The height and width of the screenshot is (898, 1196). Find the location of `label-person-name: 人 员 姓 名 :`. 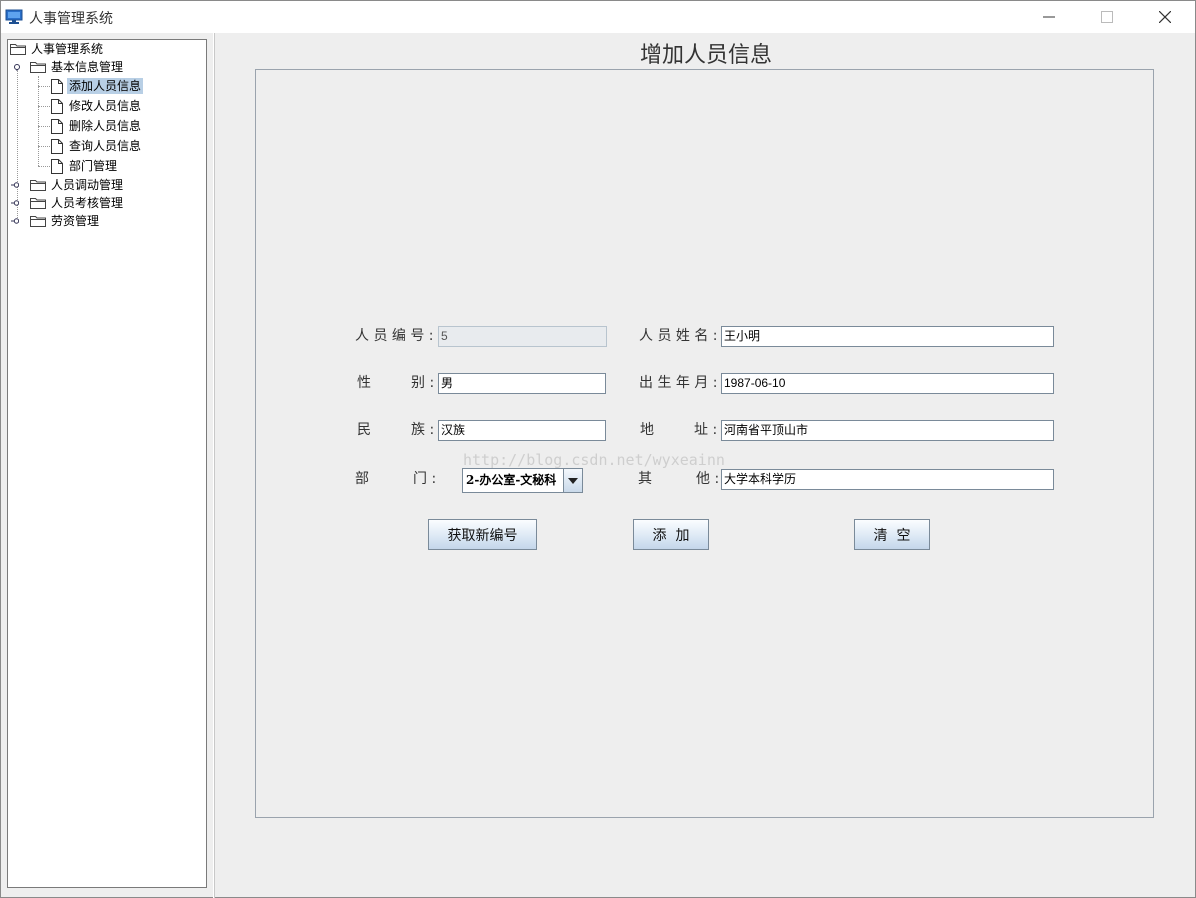

label-person-name: 人 员 姓 名 : is located at coordinates (678, 336).